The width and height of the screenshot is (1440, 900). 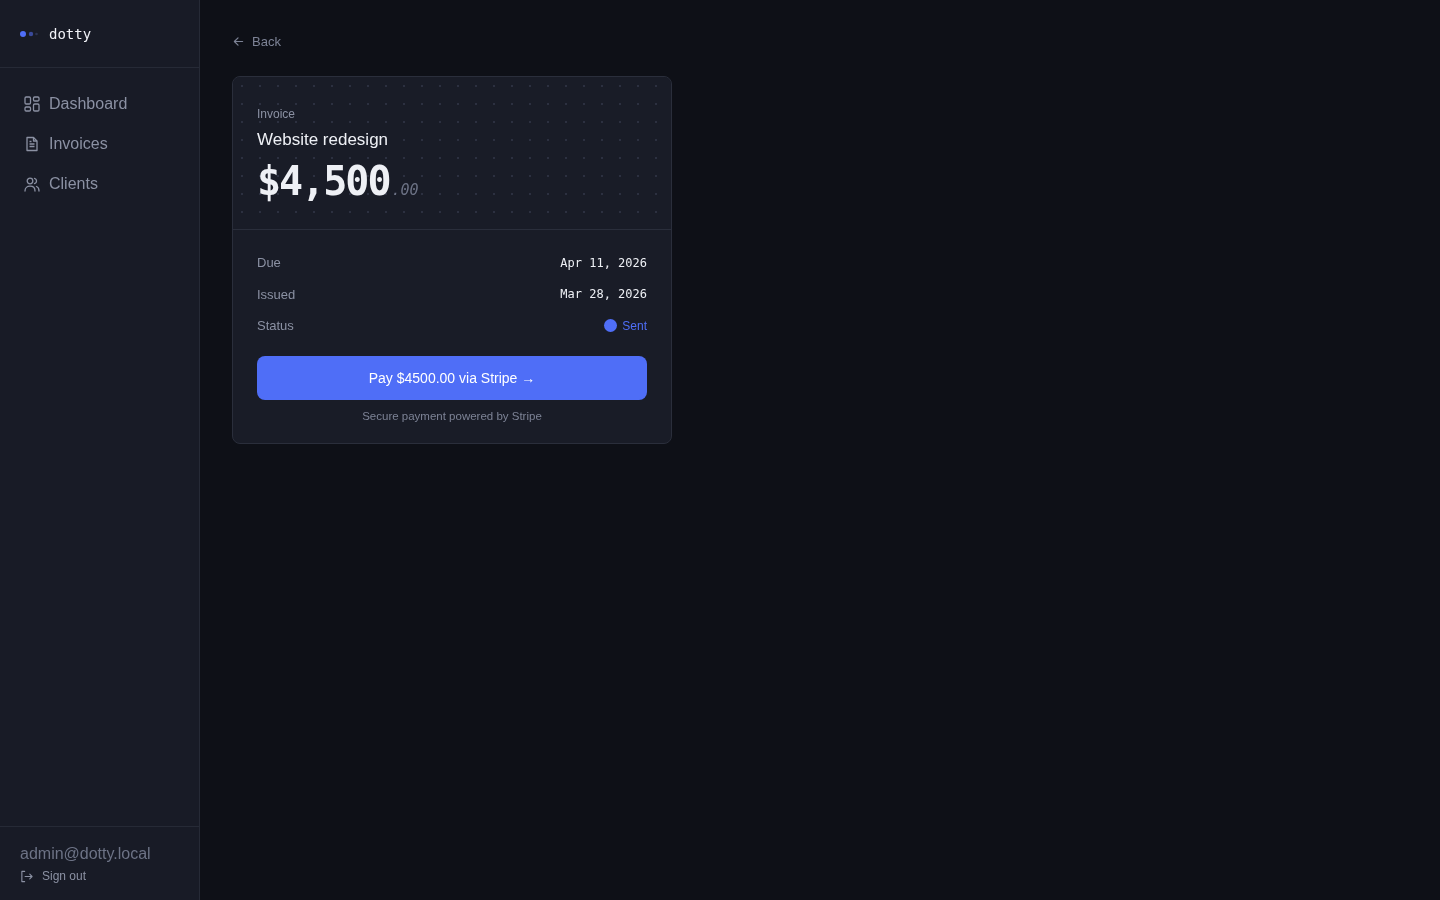 What do you see at coordinates (452, 415) in the screenshot?
I see `payment-note: Secure payment powered by Stripe` at bounding box center [452, 415].